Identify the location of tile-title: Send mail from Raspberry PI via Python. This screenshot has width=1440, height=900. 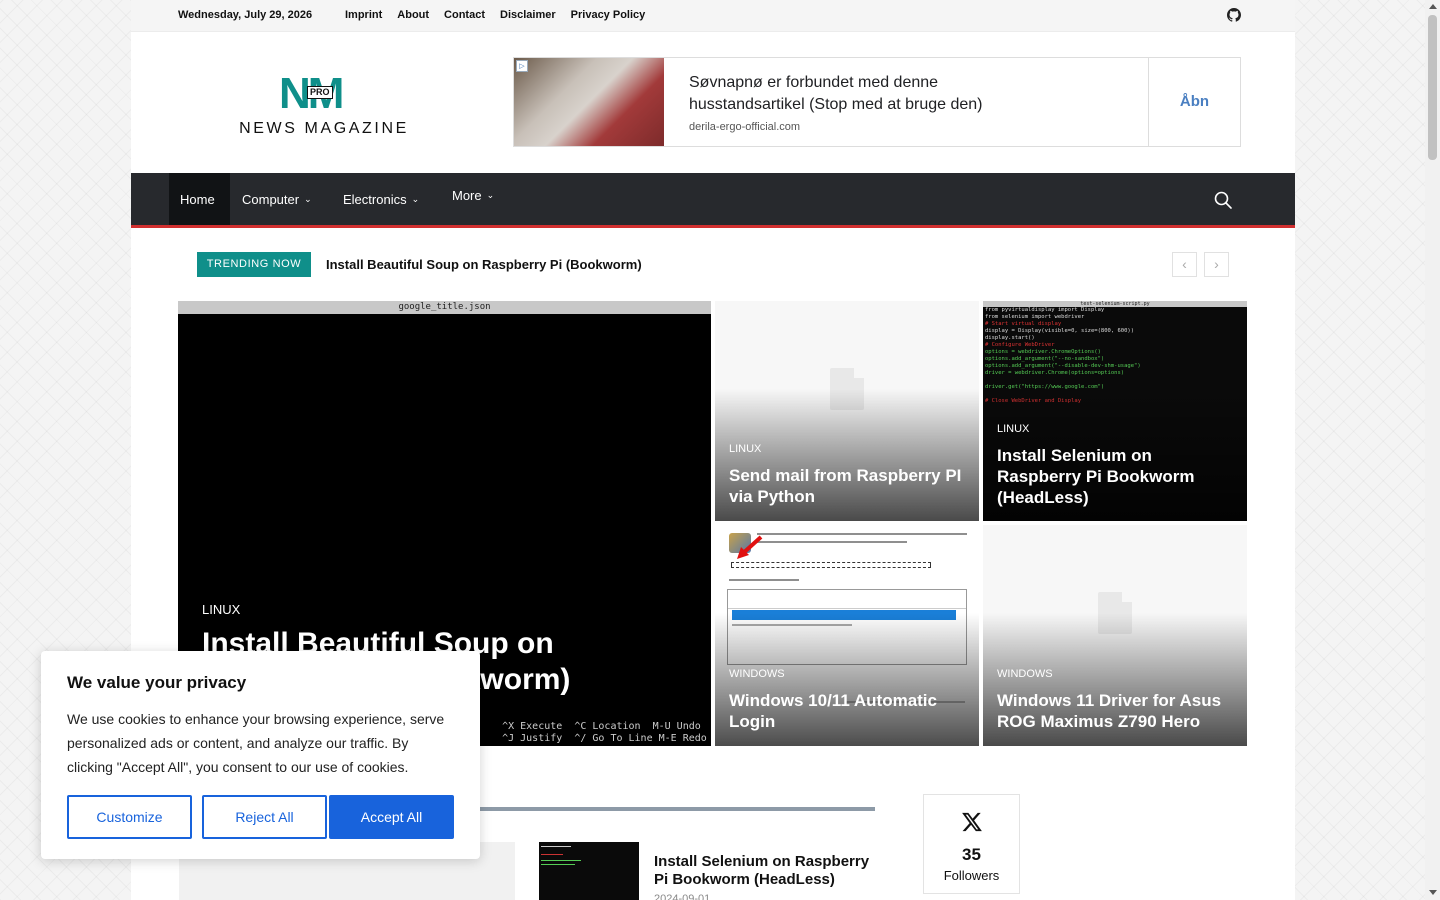
(847, 486).